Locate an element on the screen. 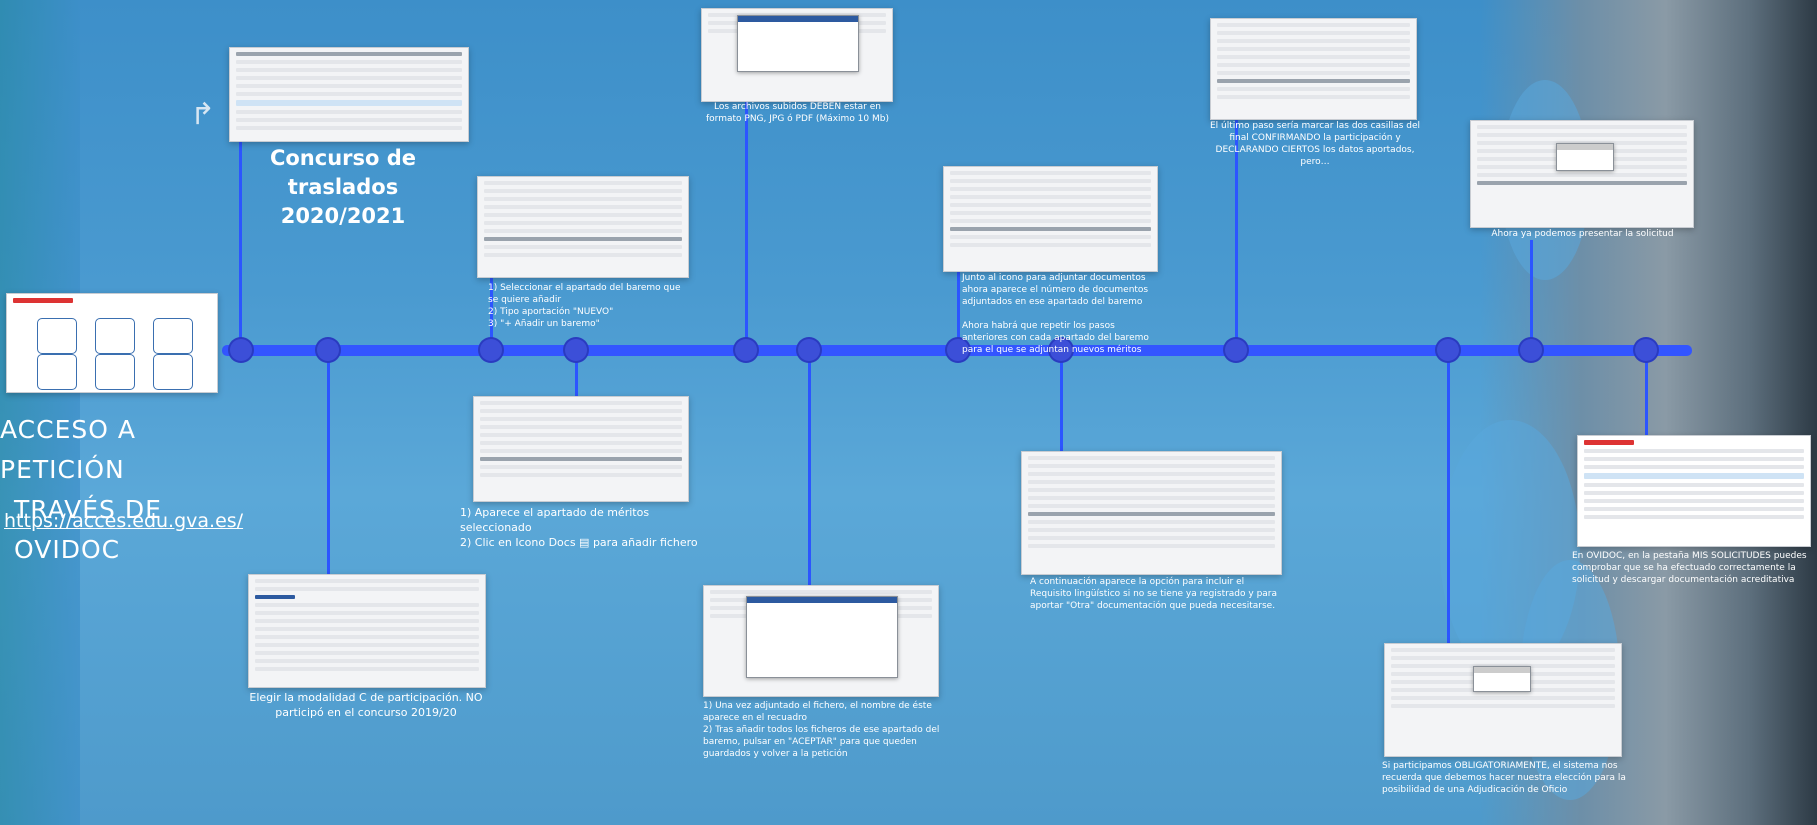 The image size is (1817, 825). ovidoc-home-screenshot is located at coordinates (112, 343).